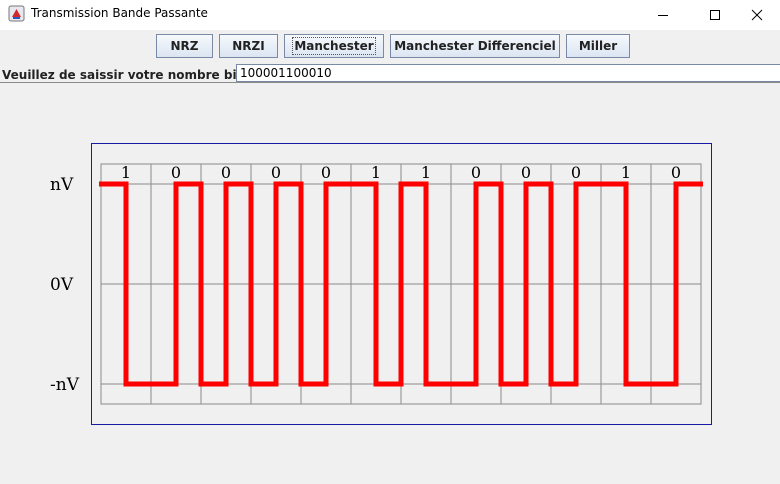 Image resolution: width=780 pixels, height=484 pixels. What do you see at coordinates (62, 185) in the screenshot?
I see `y-axis-label: nV` at bounding box center [62, 185].